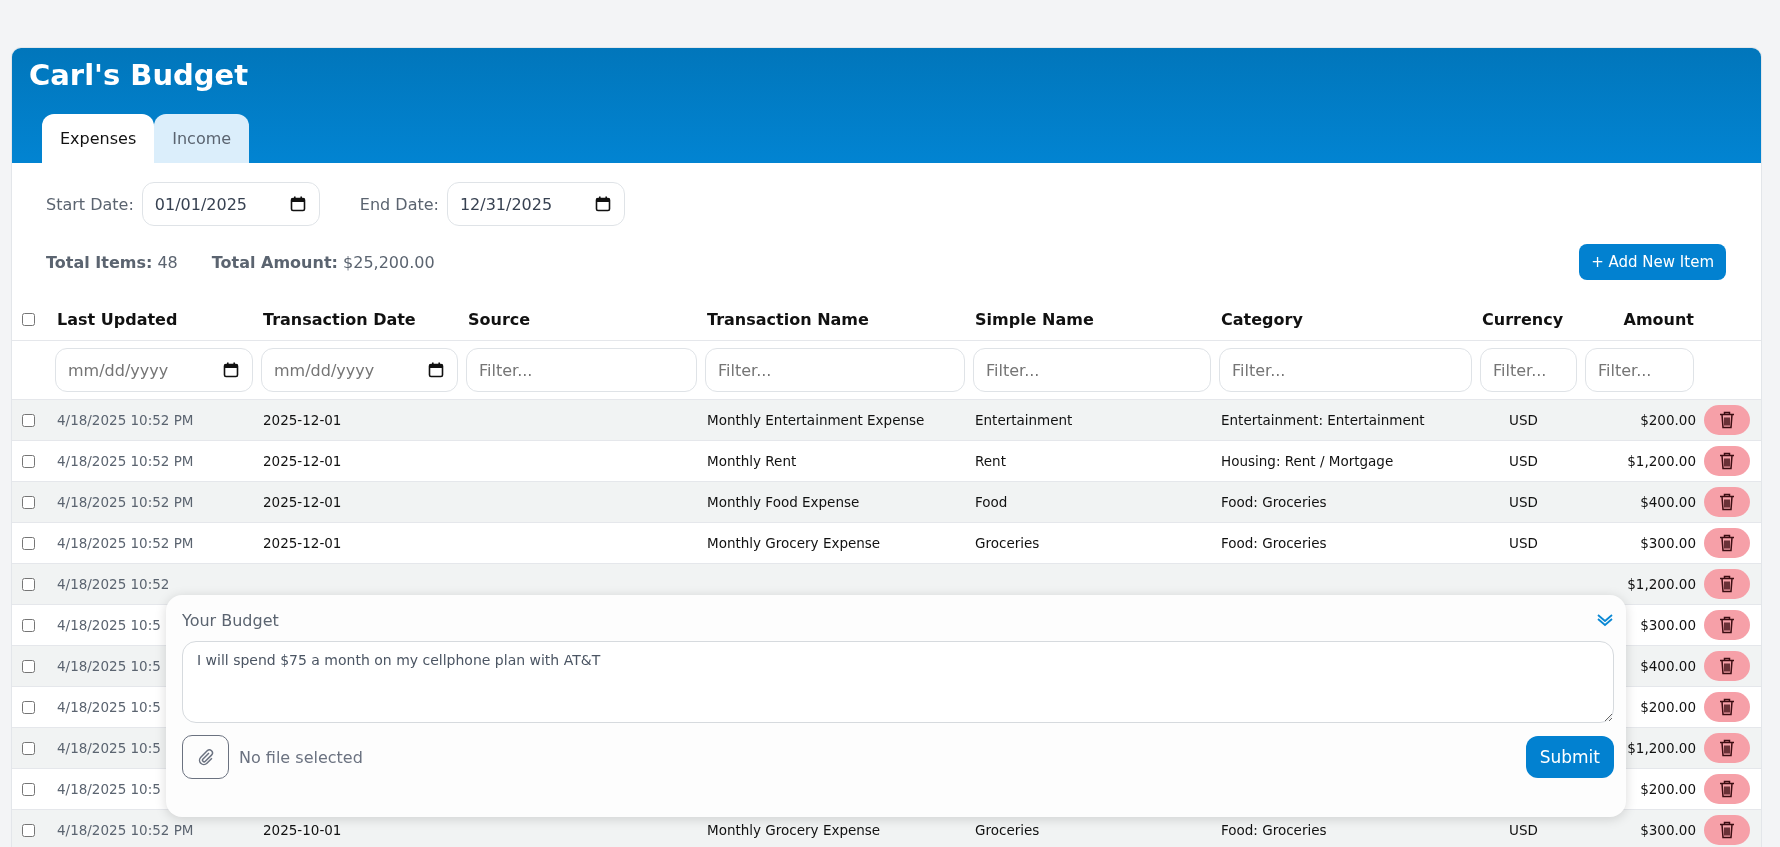  What do you see at coordinates (323, 262) in the screenshot?
I see `total-amount-text: Total Amount: $25,200.00` at bounding box center [323, 262].